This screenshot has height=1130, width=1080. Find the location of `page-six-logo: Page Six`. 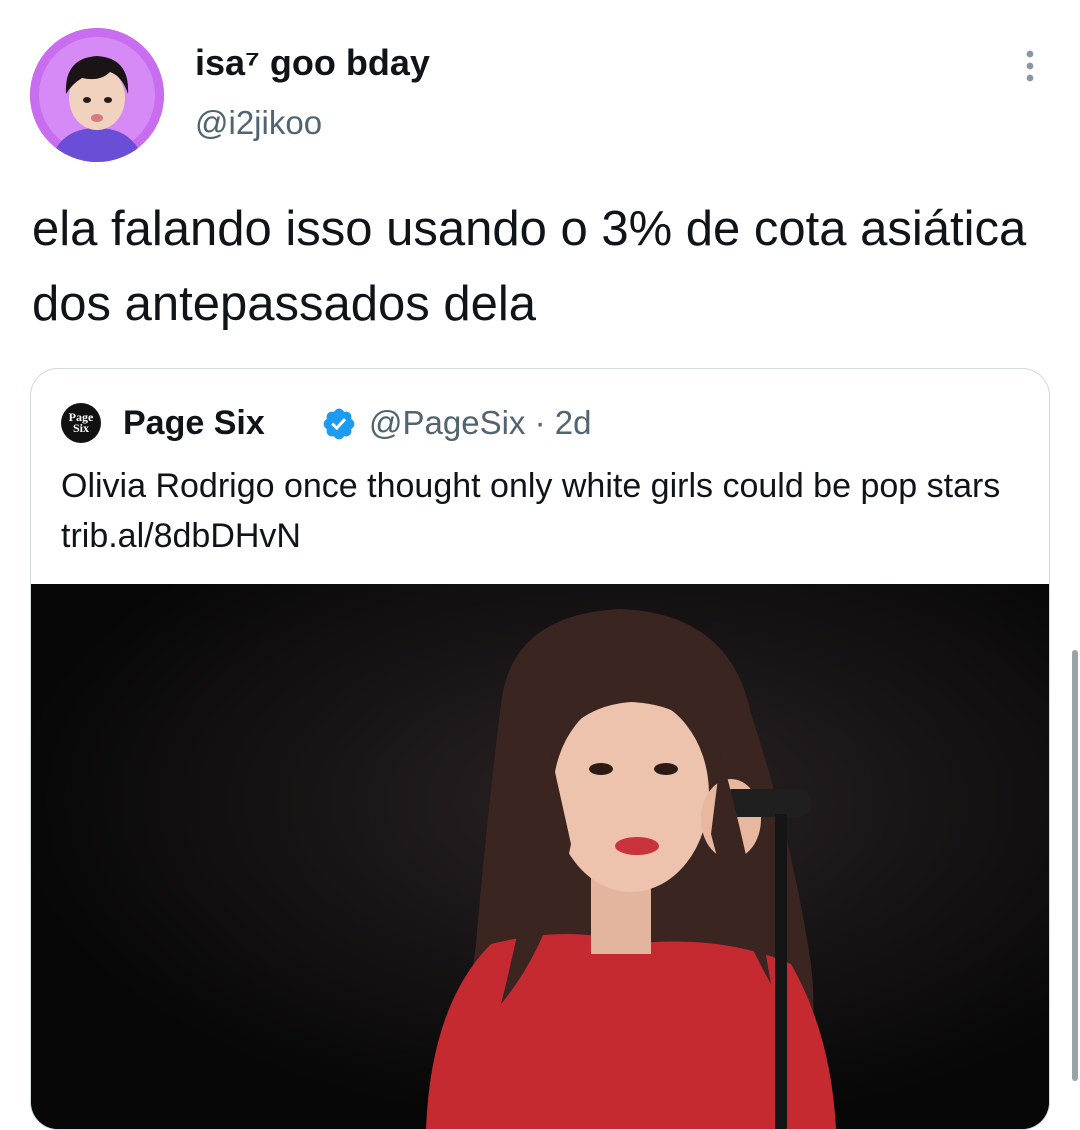

page-six-logo: Page Six is located at coordinates (81, 423).